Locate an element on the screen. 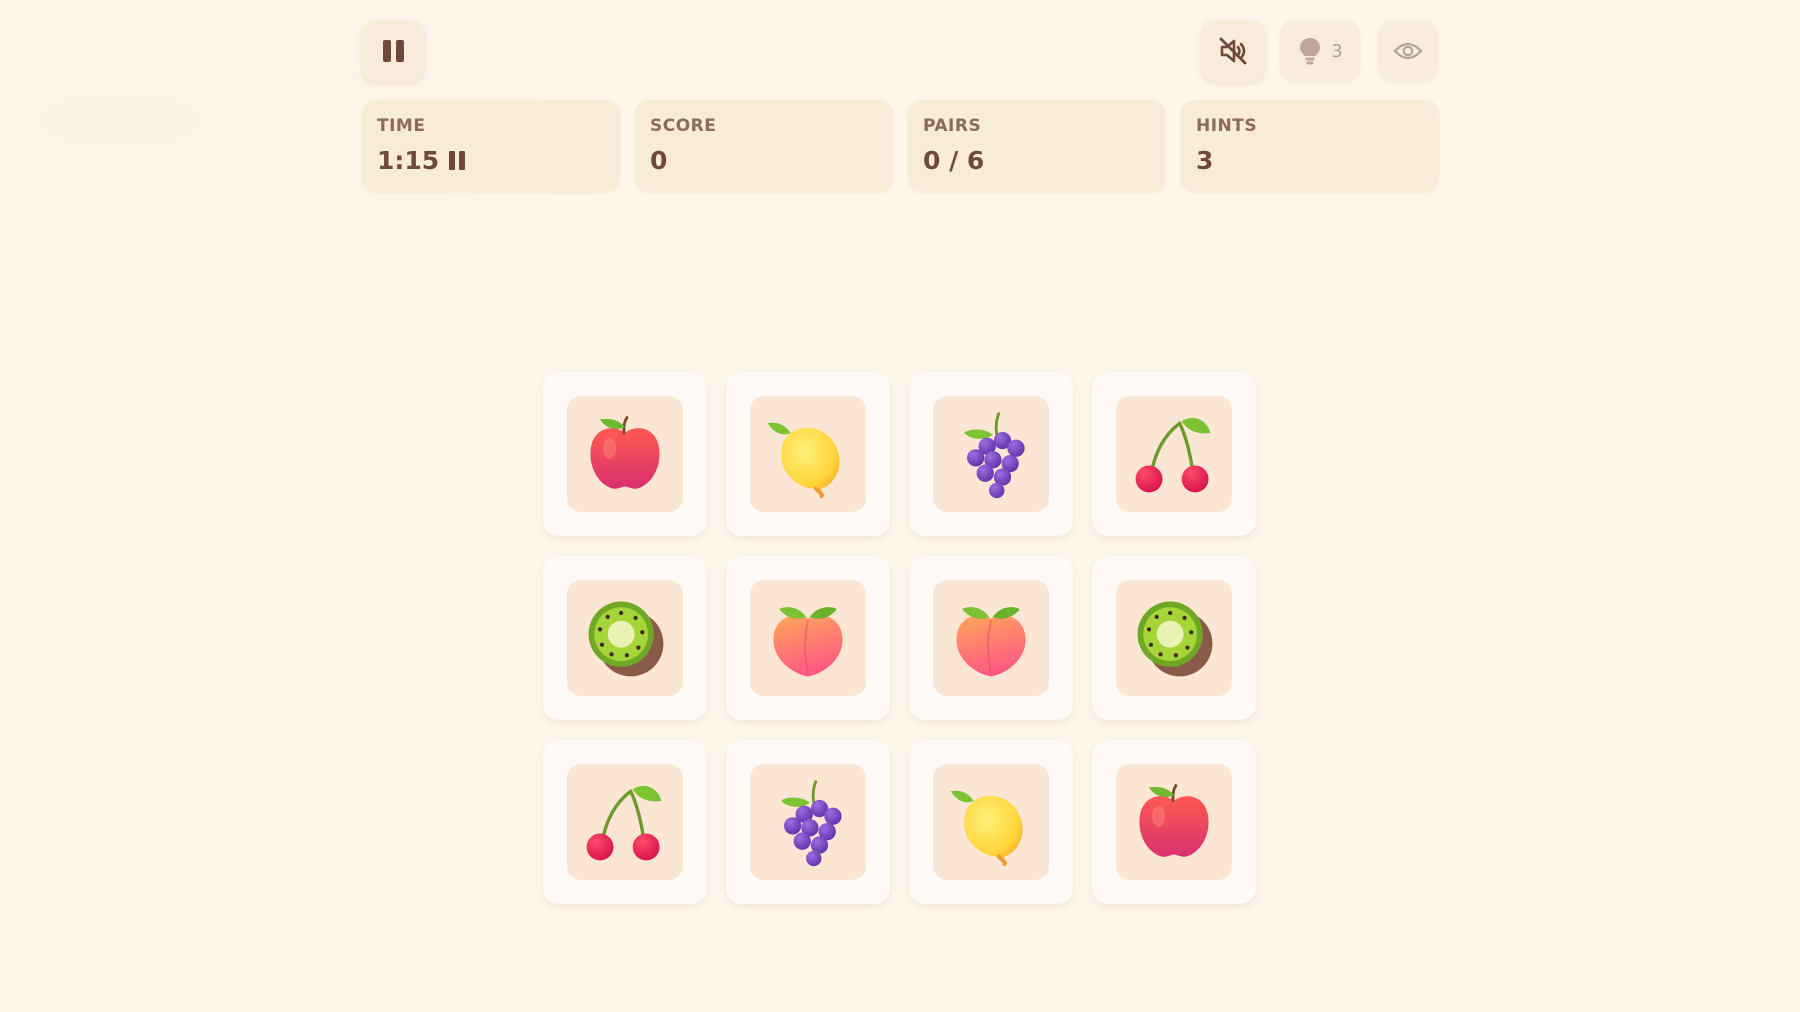  time-value: 1:15 is located at coordinates (408, 160).